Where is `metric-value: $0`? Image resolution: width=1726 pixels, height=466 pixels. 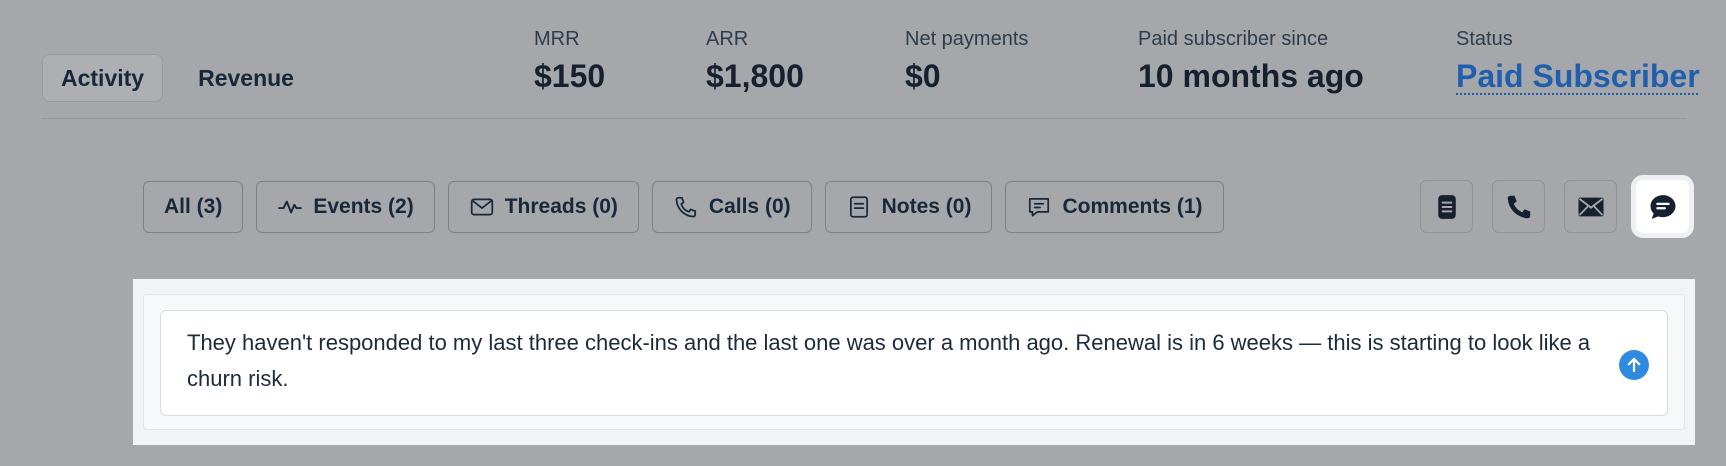
metric-value: $0 is located at coordinates (923, 76).